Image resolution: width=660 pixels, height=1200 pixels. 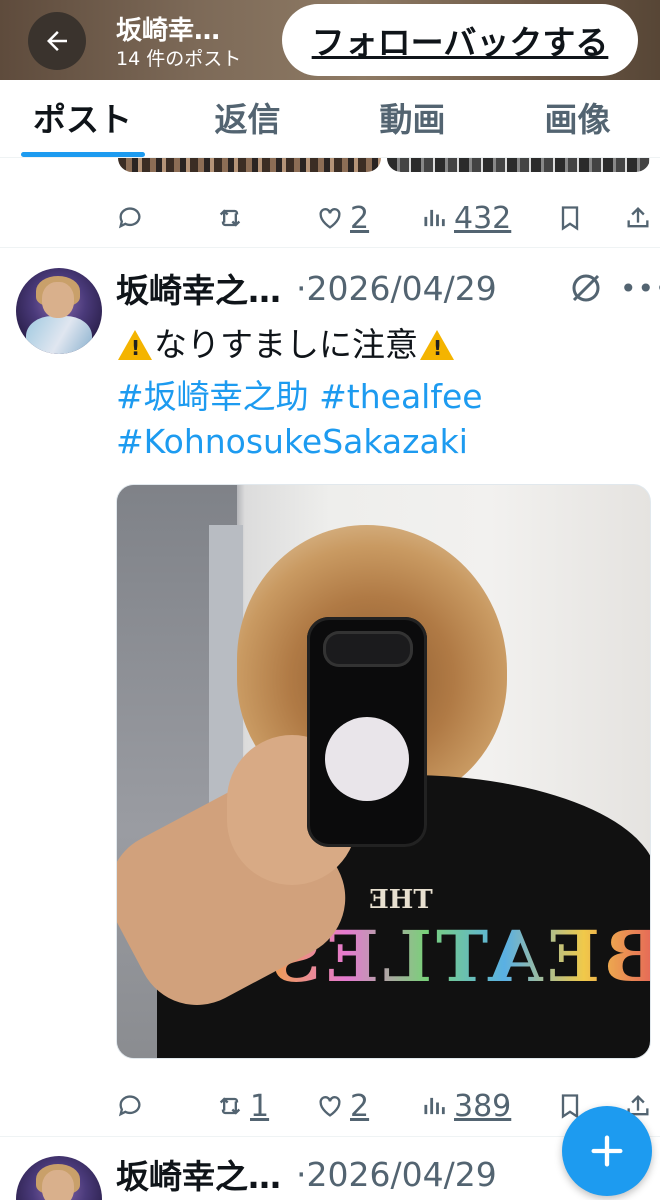 What do you see at coordinates (460, 40) in the screenshot?
I see `follow-back-button: フォローバックする` at bounding box center [460, 40].